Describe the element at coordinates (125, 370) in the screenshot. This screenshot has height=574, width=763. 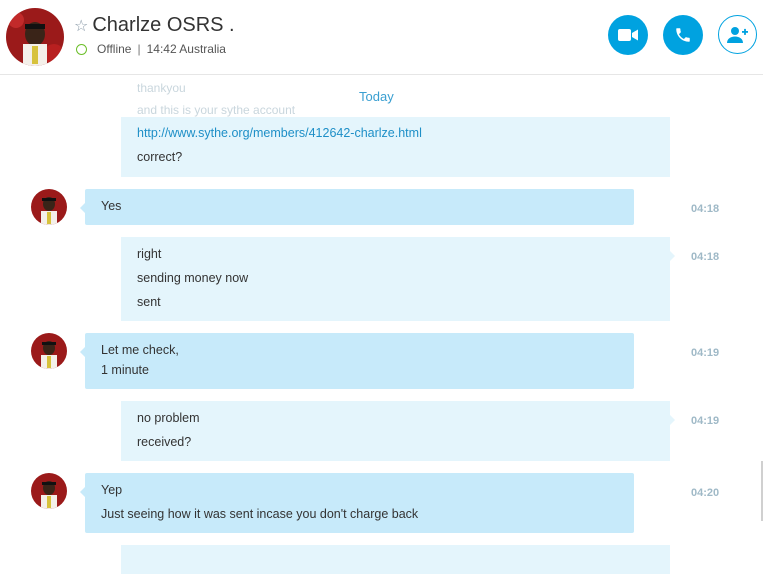
I see `message-text: 1 minute` at that location.